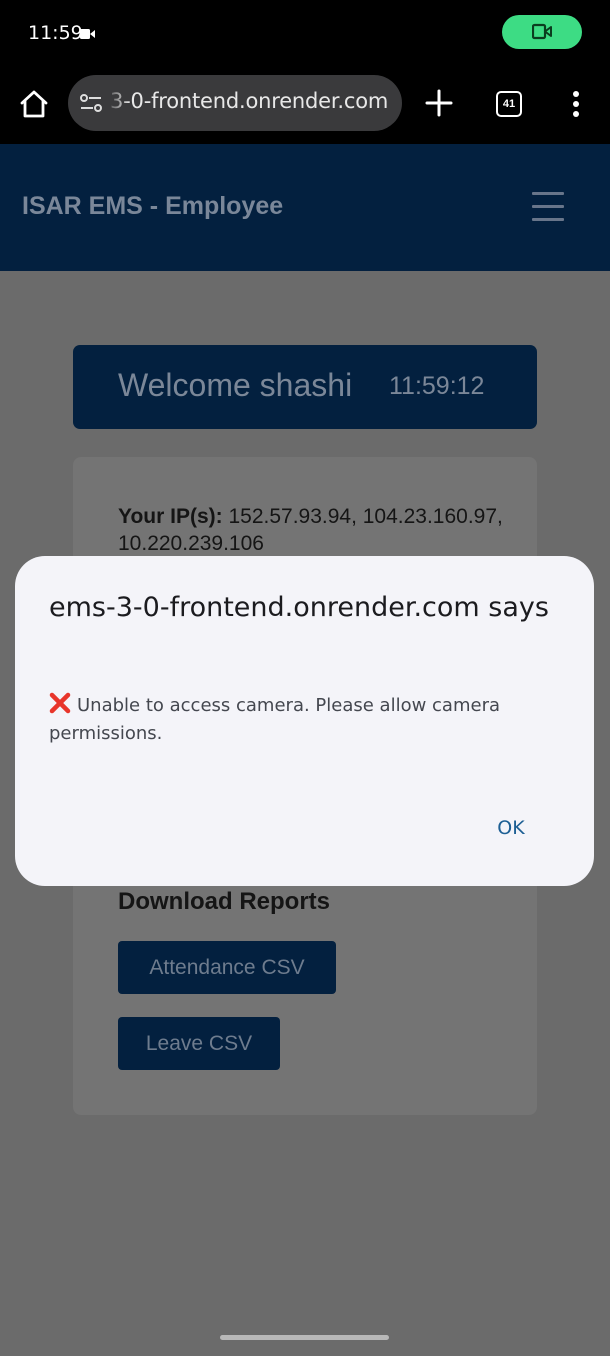  What do you see at coordinates (235, 385) in the screenshot?
I see `welcome-text: Welcome shashi` at bounding box center [235, 385].